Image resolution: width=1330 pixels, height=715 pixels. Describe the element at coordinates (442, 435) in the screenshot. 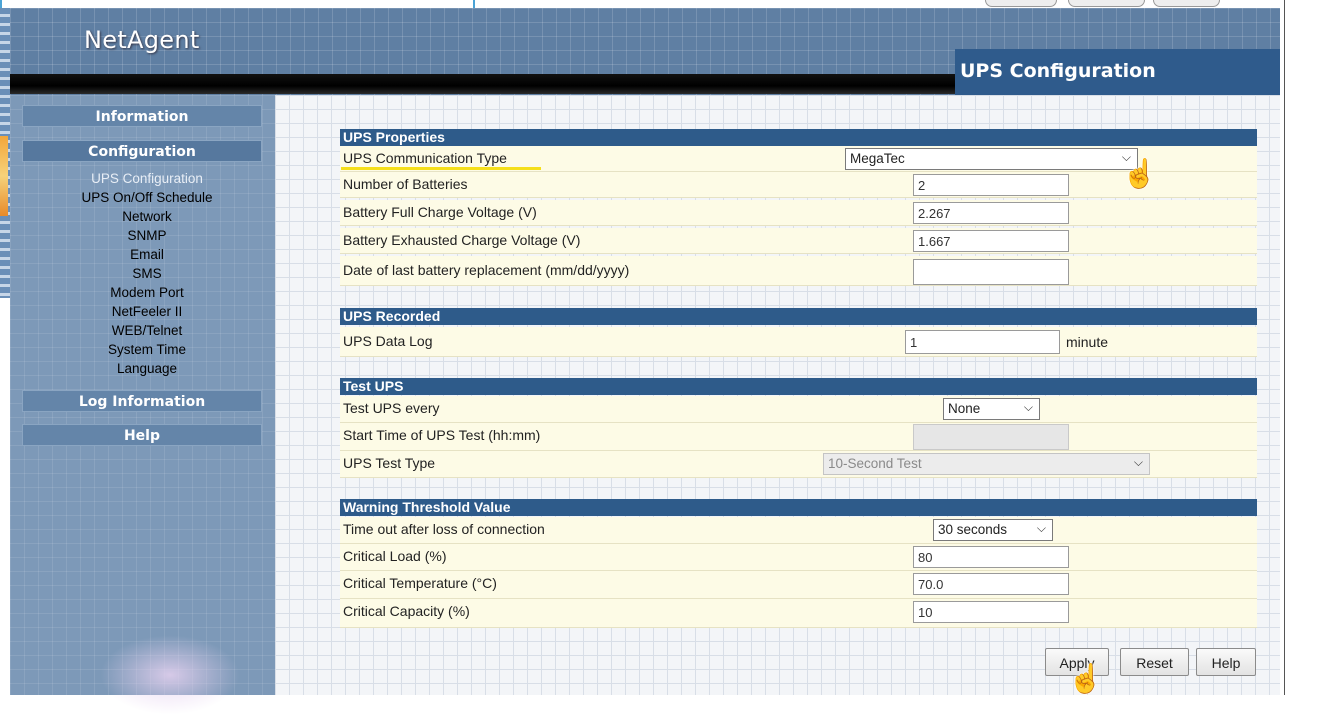

I see `start-time-label: Start Time of UPS Test (hh:mm)` at that location.